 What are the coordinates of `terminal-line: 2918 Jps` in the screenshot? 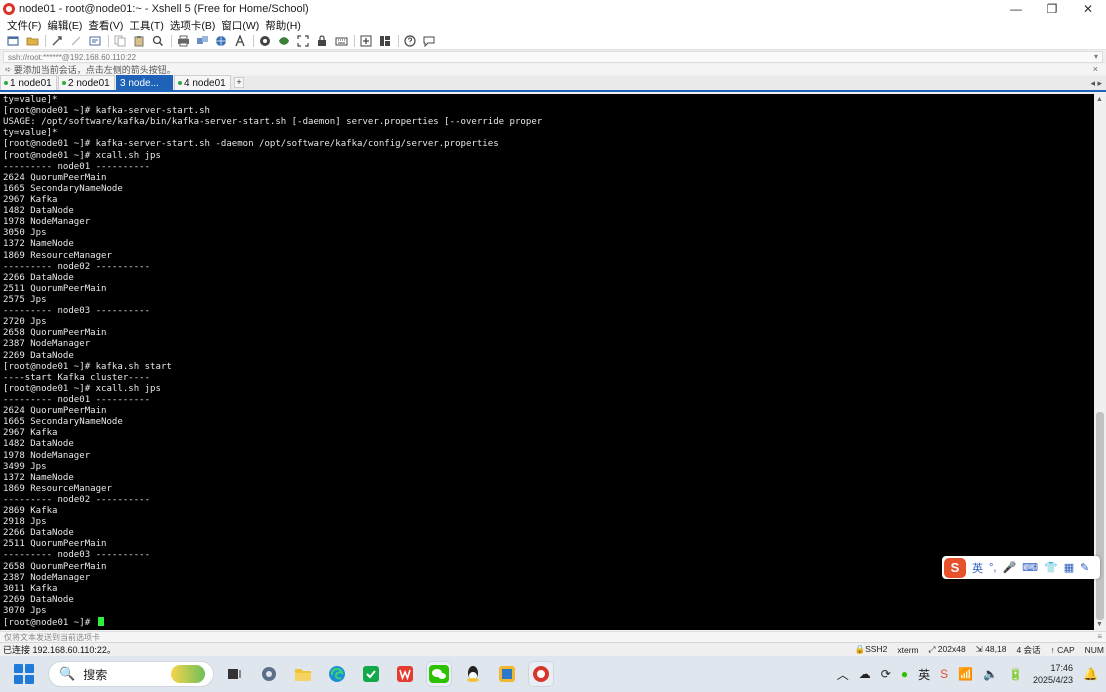 It's located at (25, 522).